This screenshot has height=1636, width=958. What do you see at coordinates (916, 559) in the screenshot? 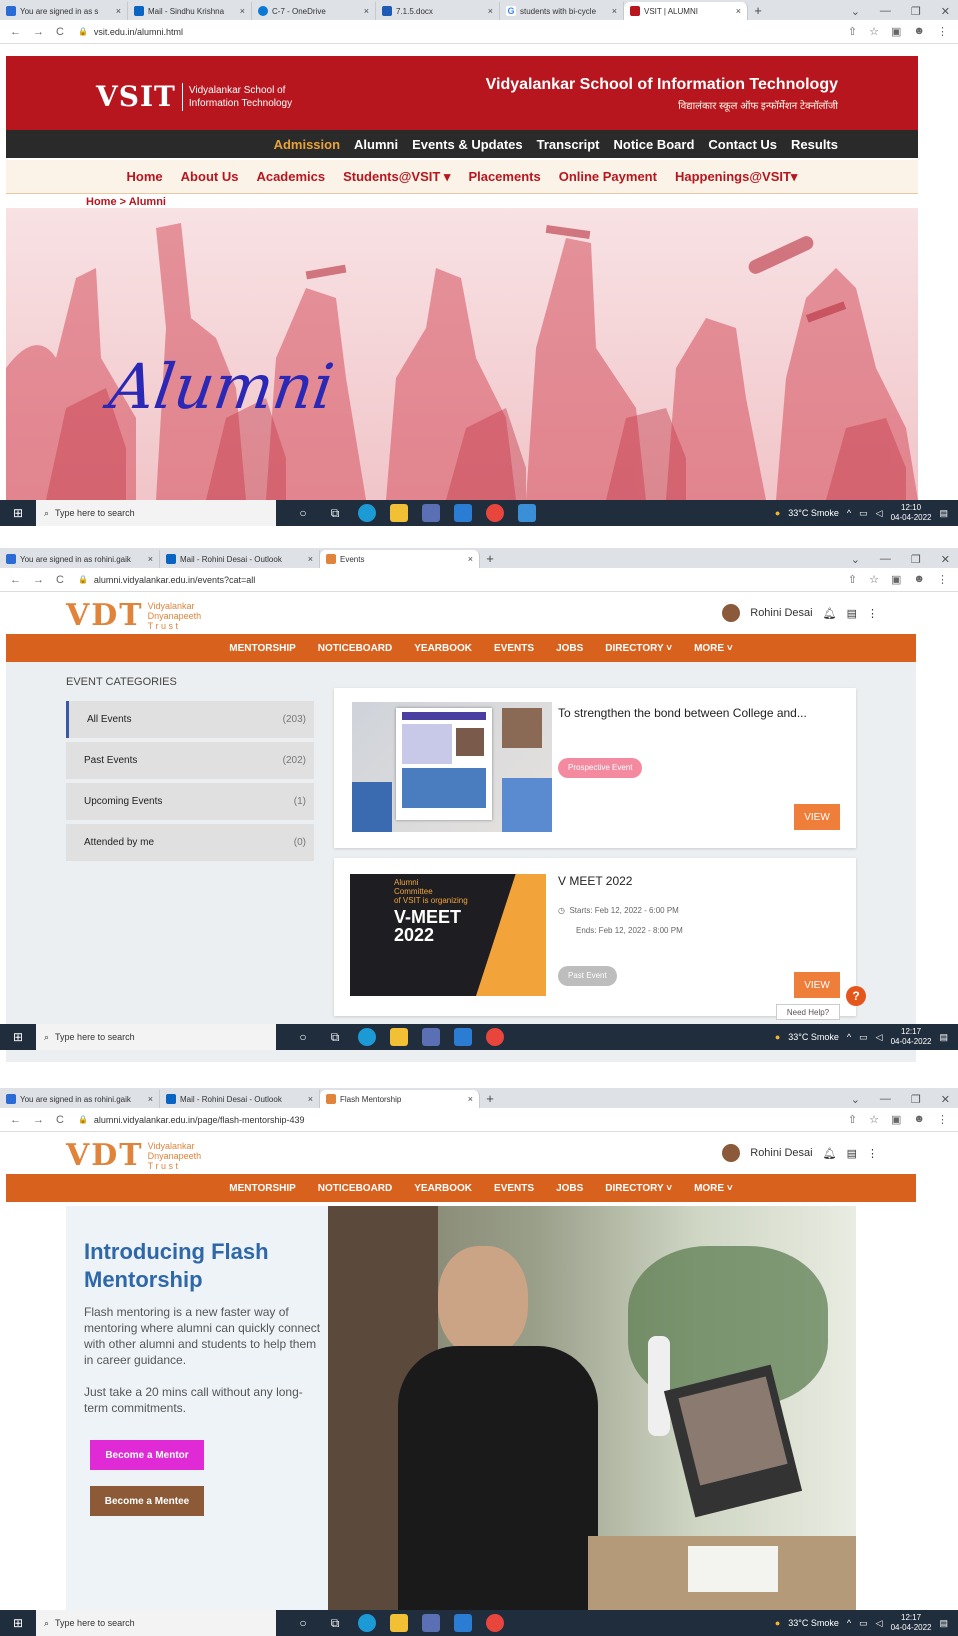
I see `restore-icon: ❐` at bounding box center [916, 559].